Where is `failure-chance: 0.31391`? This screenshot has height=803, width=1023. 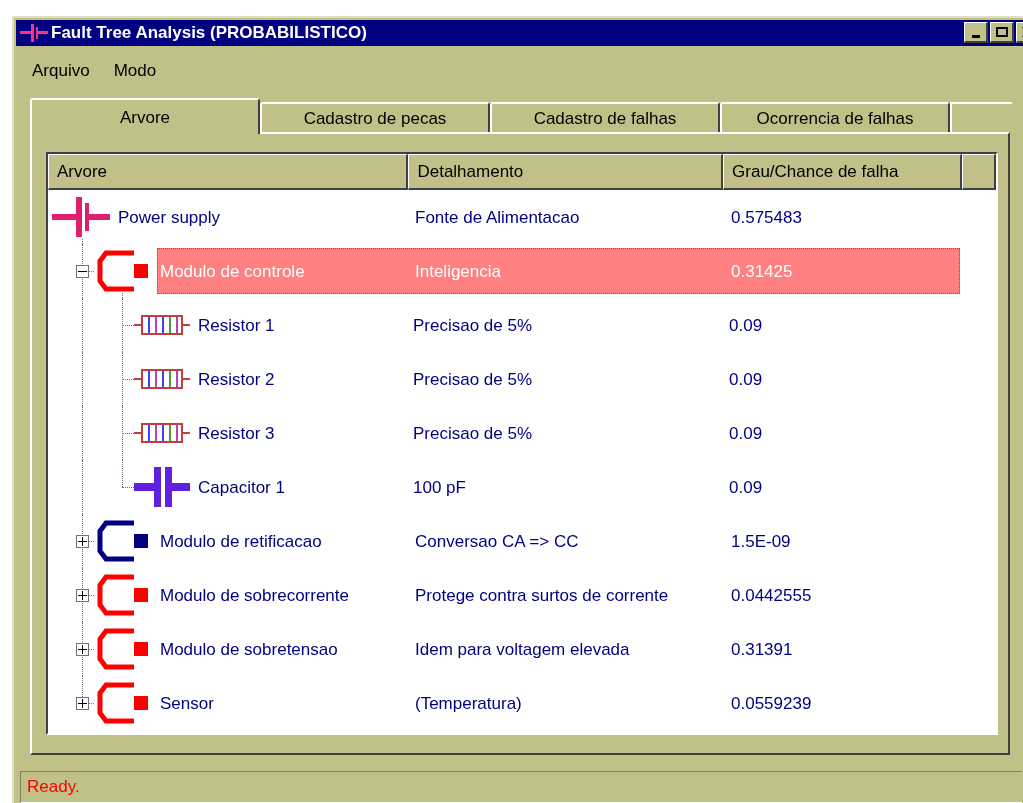
failure-chance: 0.31391 is located at coordinates (761, 649).